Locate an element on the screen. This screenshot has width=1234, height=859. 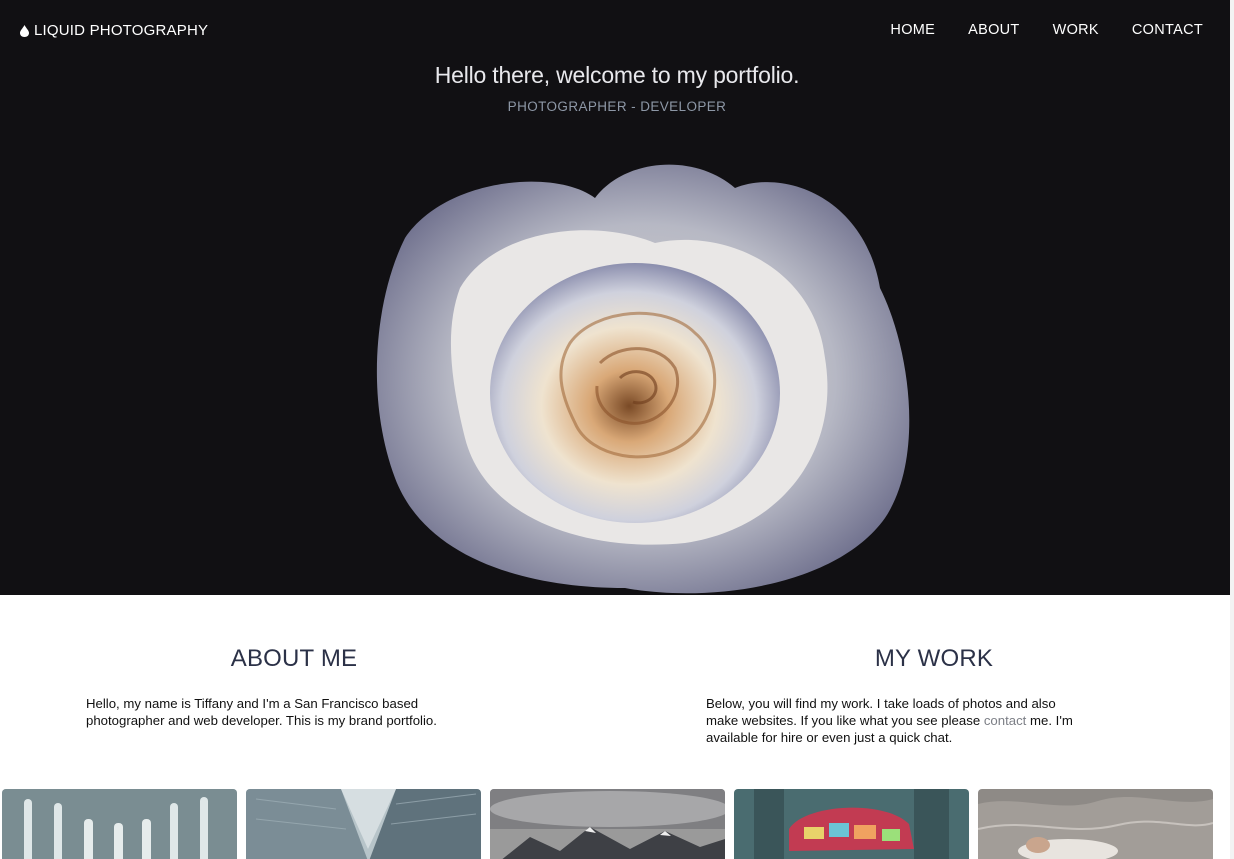
gallery-photo-buildings is located at coordinates (363, 824).